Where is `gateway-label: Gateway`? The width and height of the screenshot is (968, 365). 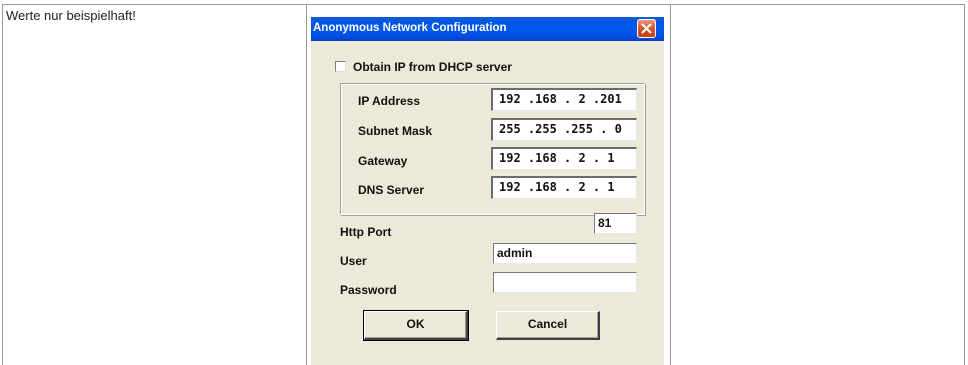 gateway-label: Gateway is located at coordinates (383, 161).